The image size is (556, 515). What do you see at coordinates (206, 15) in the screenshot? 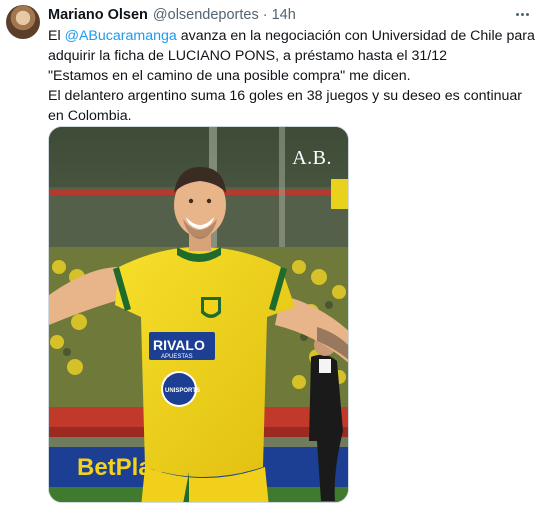
I see `author-handle: @olsendeportes` at bounding box center [206, 15].